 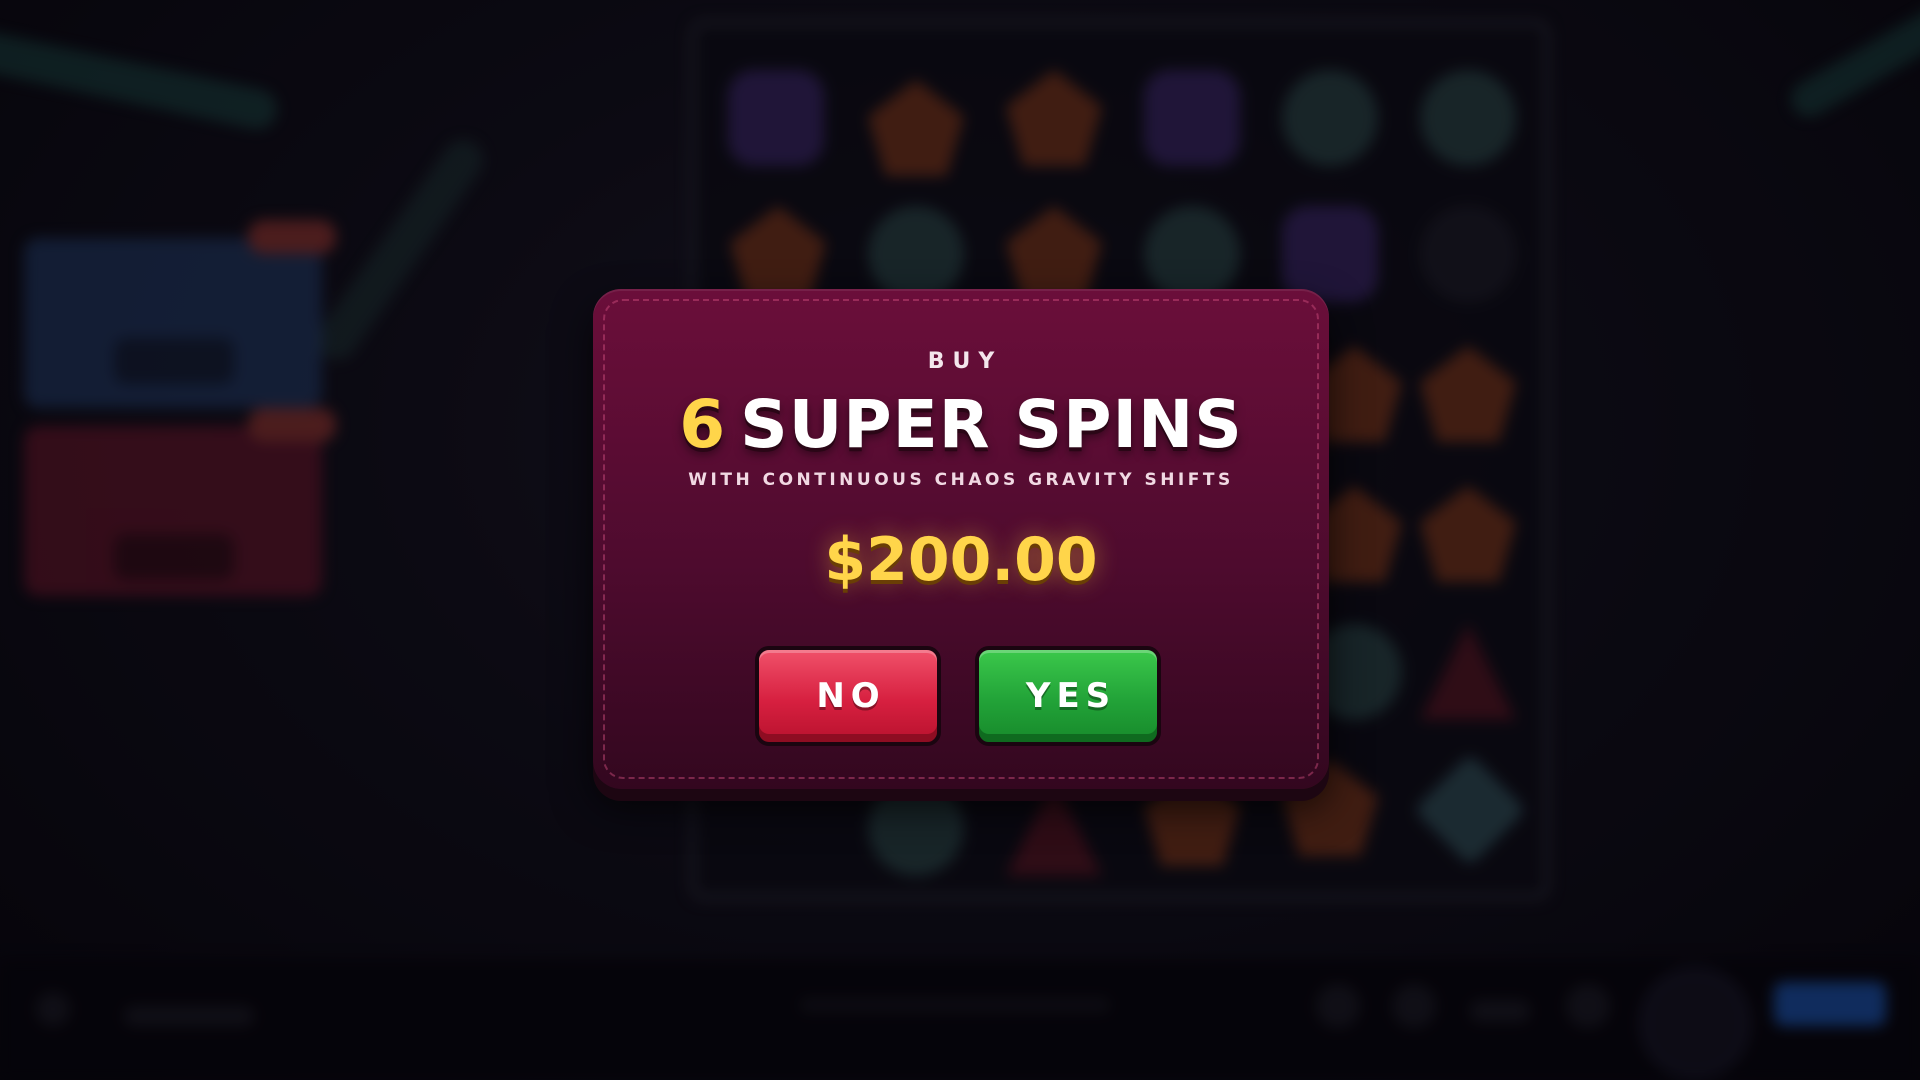 I want to click on dialog-subtitle: WITH CONTINUOUS CHAOS GRAVITY SHIFTS, so click(x=961, y=480).